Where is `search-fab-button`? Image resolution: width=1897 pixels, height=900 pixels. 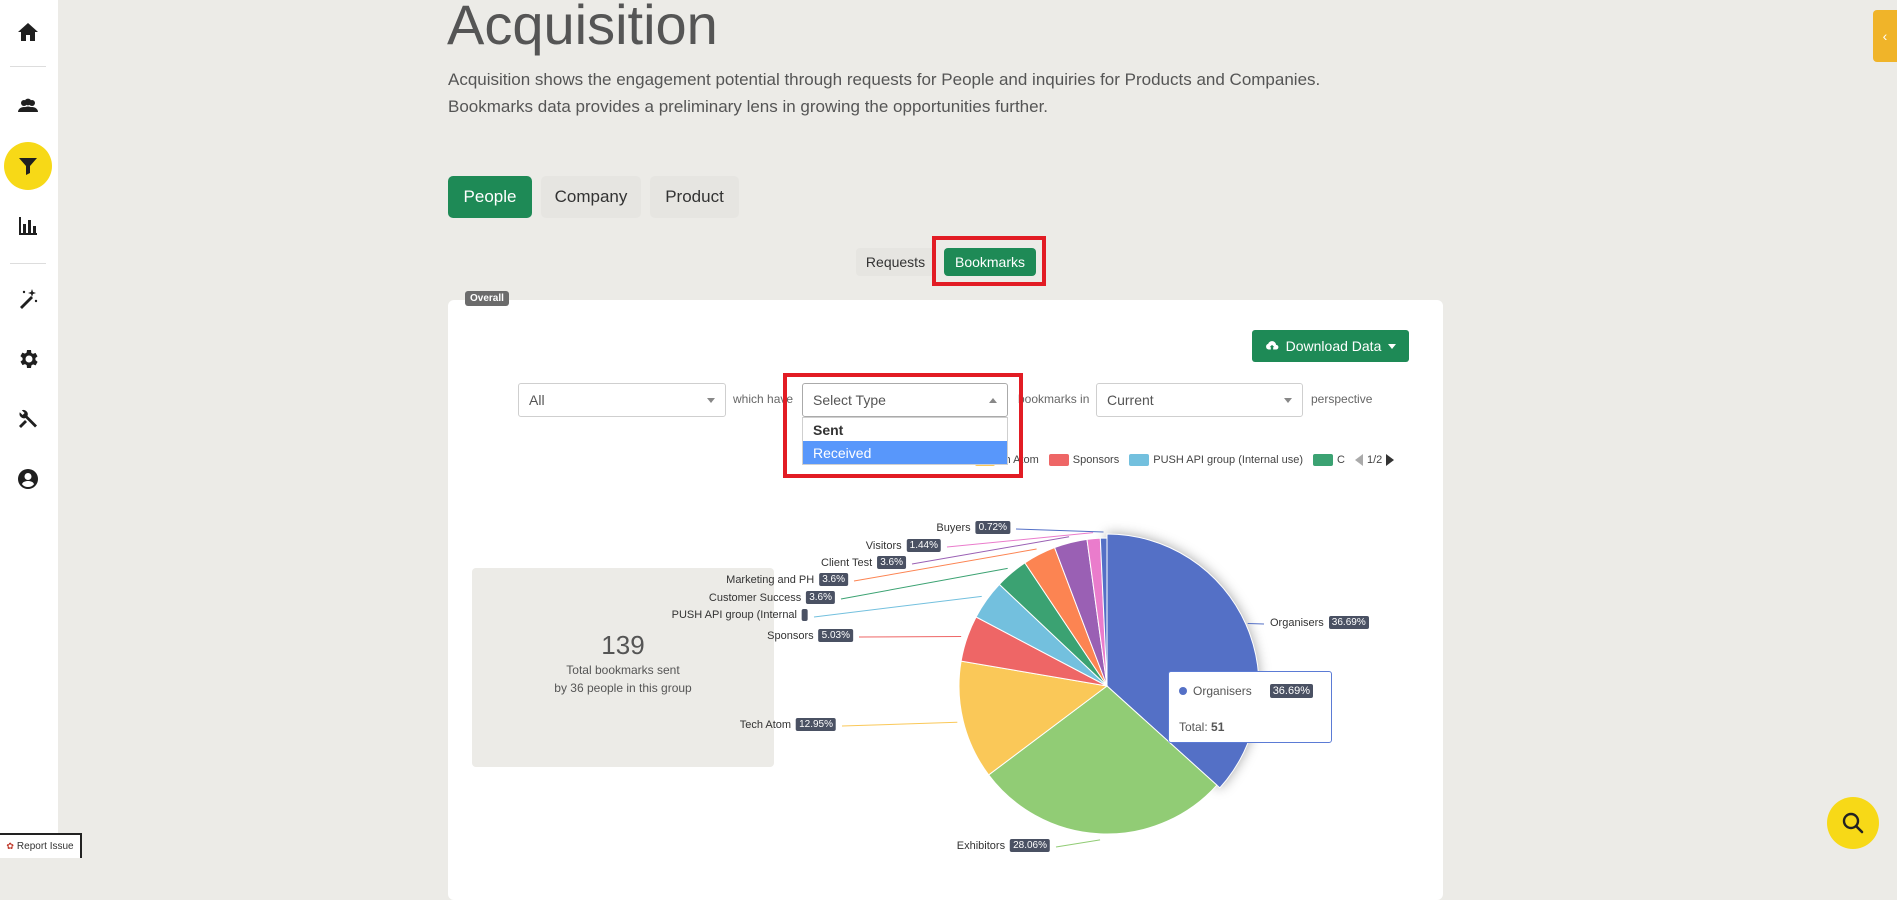
search-fab-button is located at coordinates (1853, 823).